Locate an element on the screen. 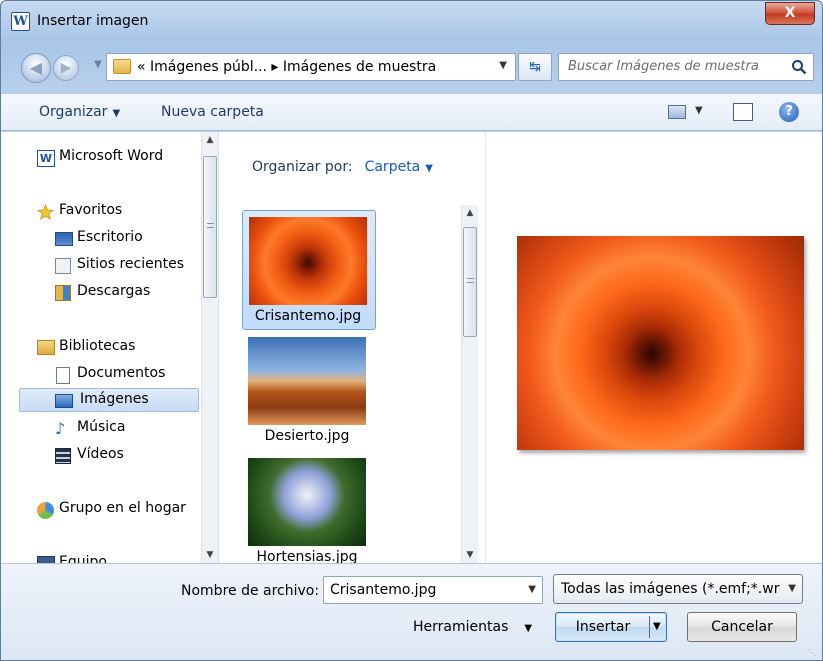 The height and width of the screenshot is (661, 823). nav-item-label: Bibliotecas is located at coordinates (97, 346).